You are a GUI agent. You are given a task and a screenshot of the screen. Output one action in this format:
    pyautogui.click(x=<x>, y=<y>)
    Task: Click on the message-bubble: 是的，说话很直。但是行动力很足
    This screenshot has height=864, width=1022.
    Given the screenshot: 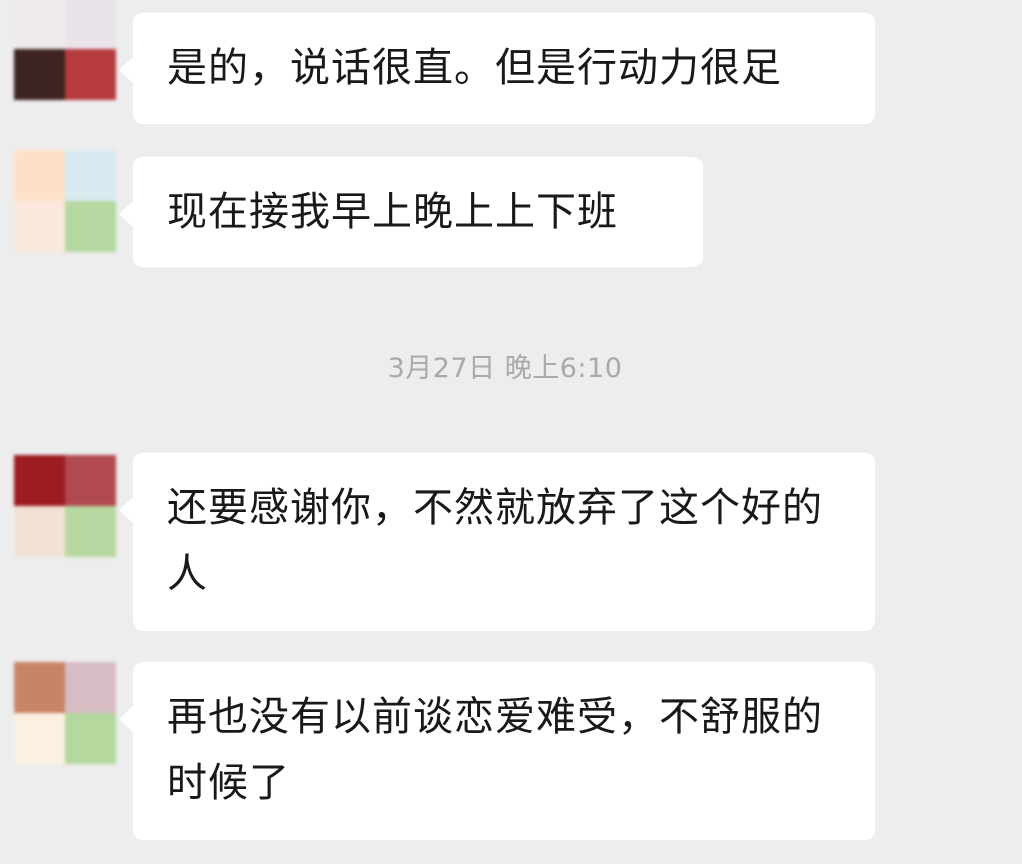 What is the action you would take?
    pyautogui.click(x=497, y=68)
    